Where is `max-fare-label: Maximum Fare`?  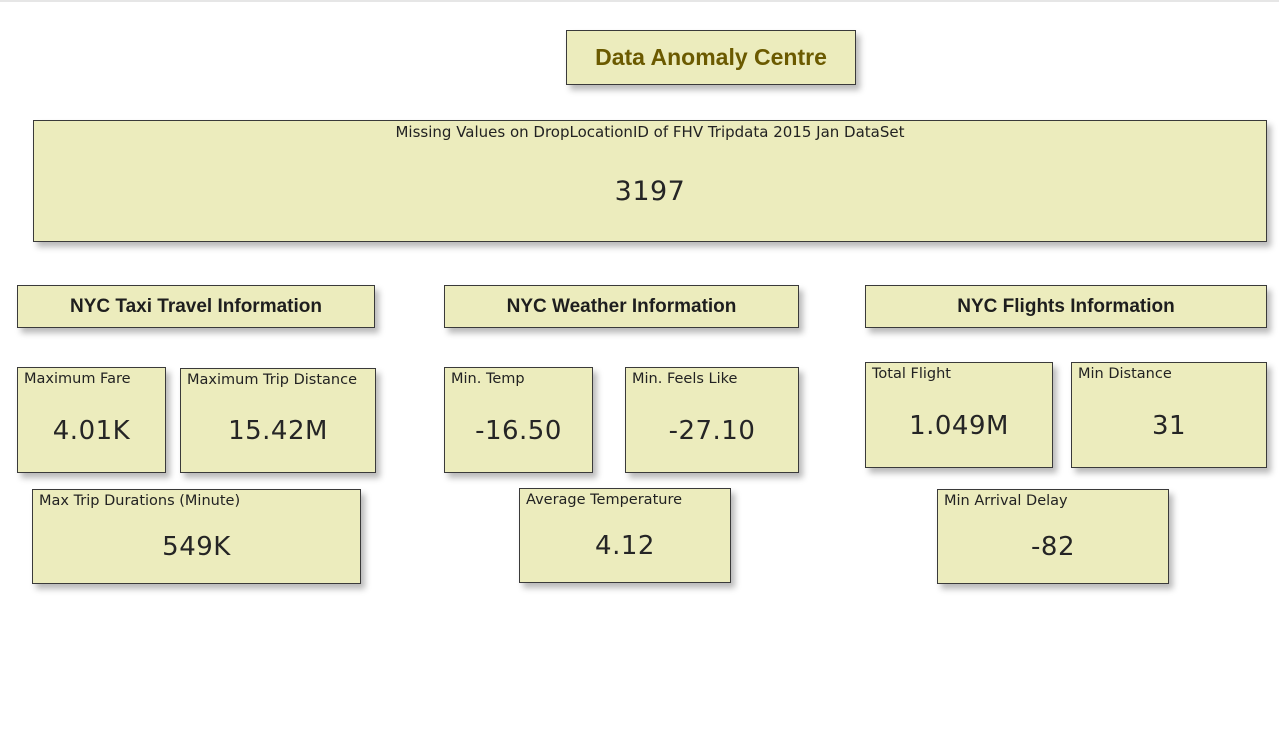
max-fare-label: Maximum Fare is located at coordinates (77, 379).